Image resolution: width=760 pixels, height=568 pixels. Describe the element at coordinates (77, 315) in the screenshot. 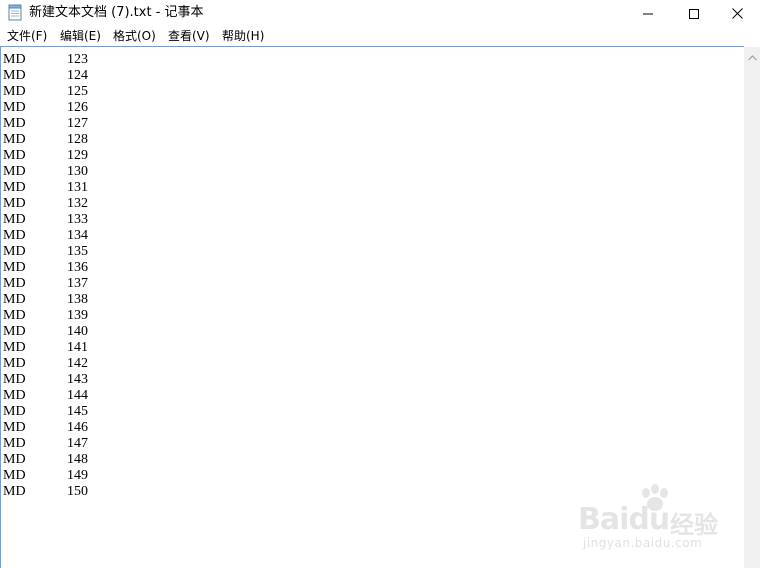

I see `line-number: 139` at that location.